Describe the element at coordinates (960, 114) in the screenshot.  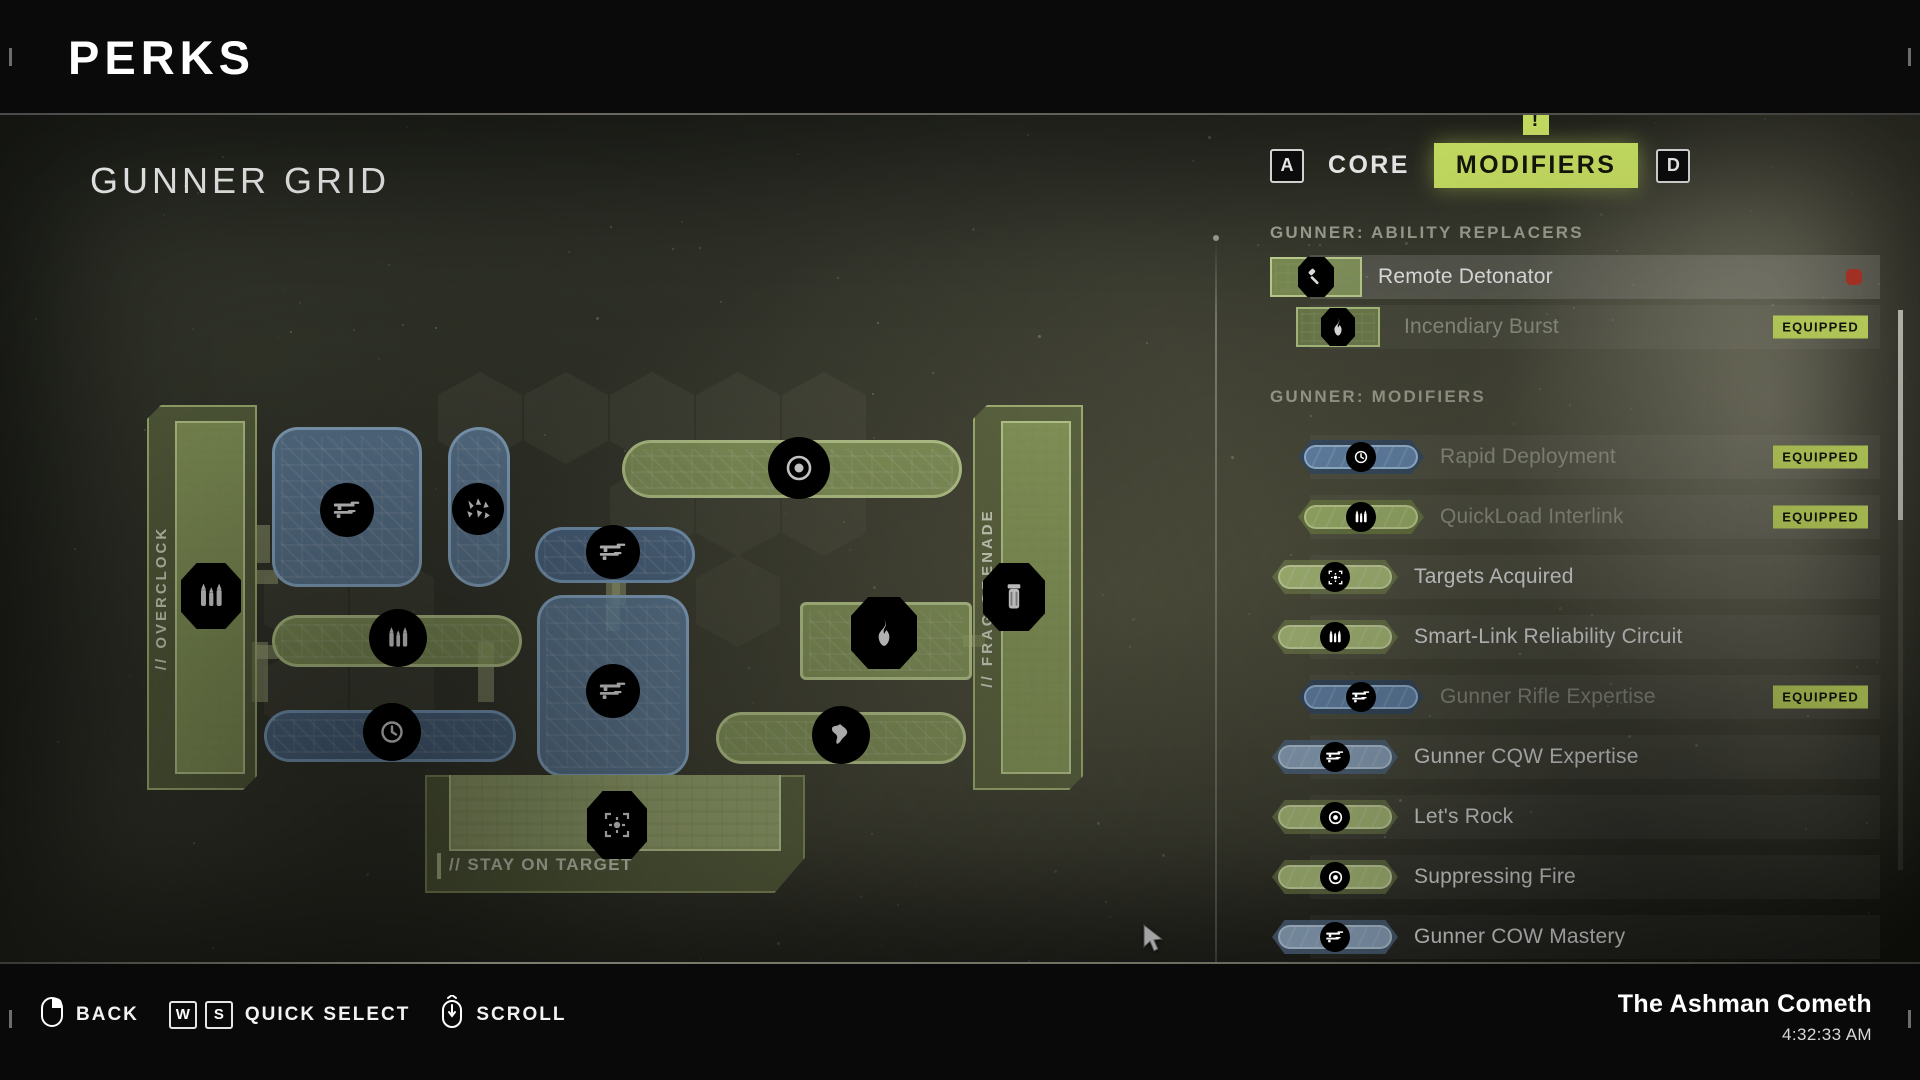
I see `top-bar-rule` at that location.